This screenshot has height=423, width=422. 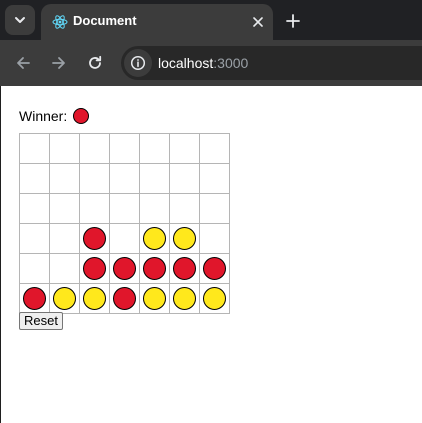 What do you see at coordinates (231, 63) in the screenshot?
I see `url-port: :3000` at bounding box center [231, 63].